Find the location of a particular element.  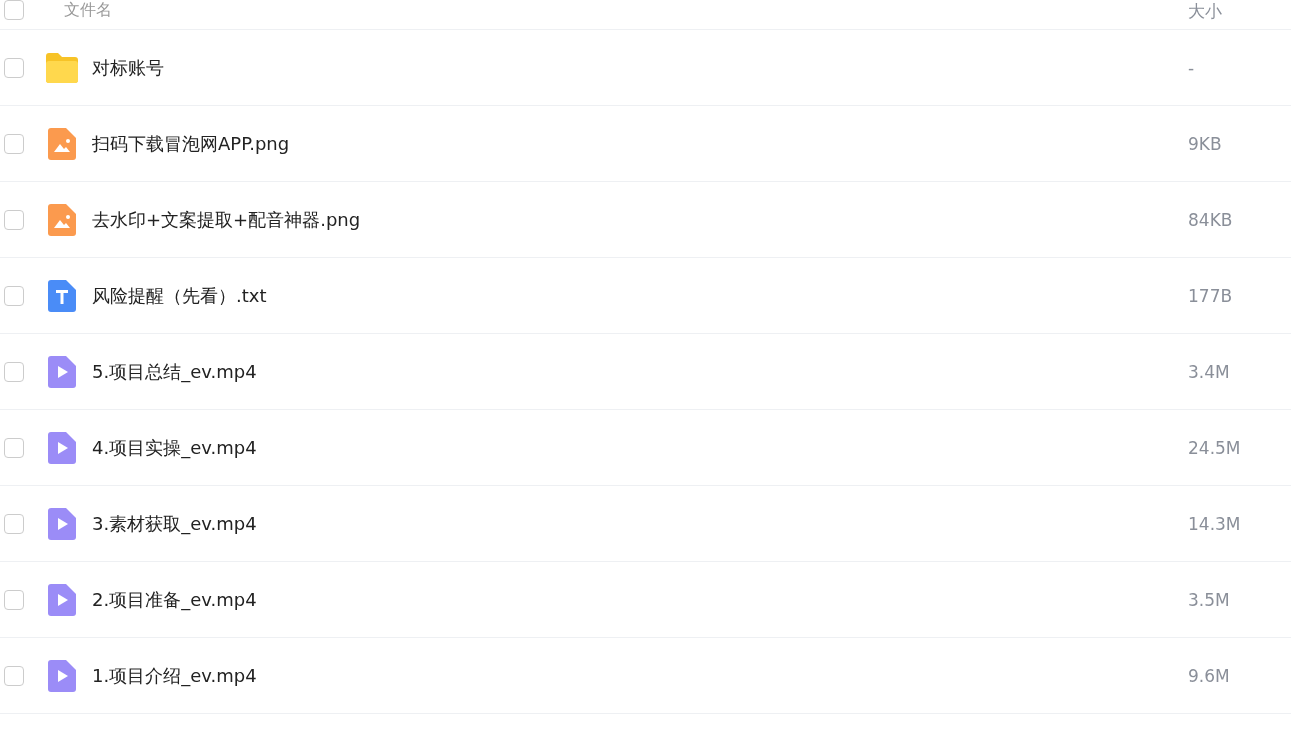

file-size: - is located at coordinates (1192, 67).